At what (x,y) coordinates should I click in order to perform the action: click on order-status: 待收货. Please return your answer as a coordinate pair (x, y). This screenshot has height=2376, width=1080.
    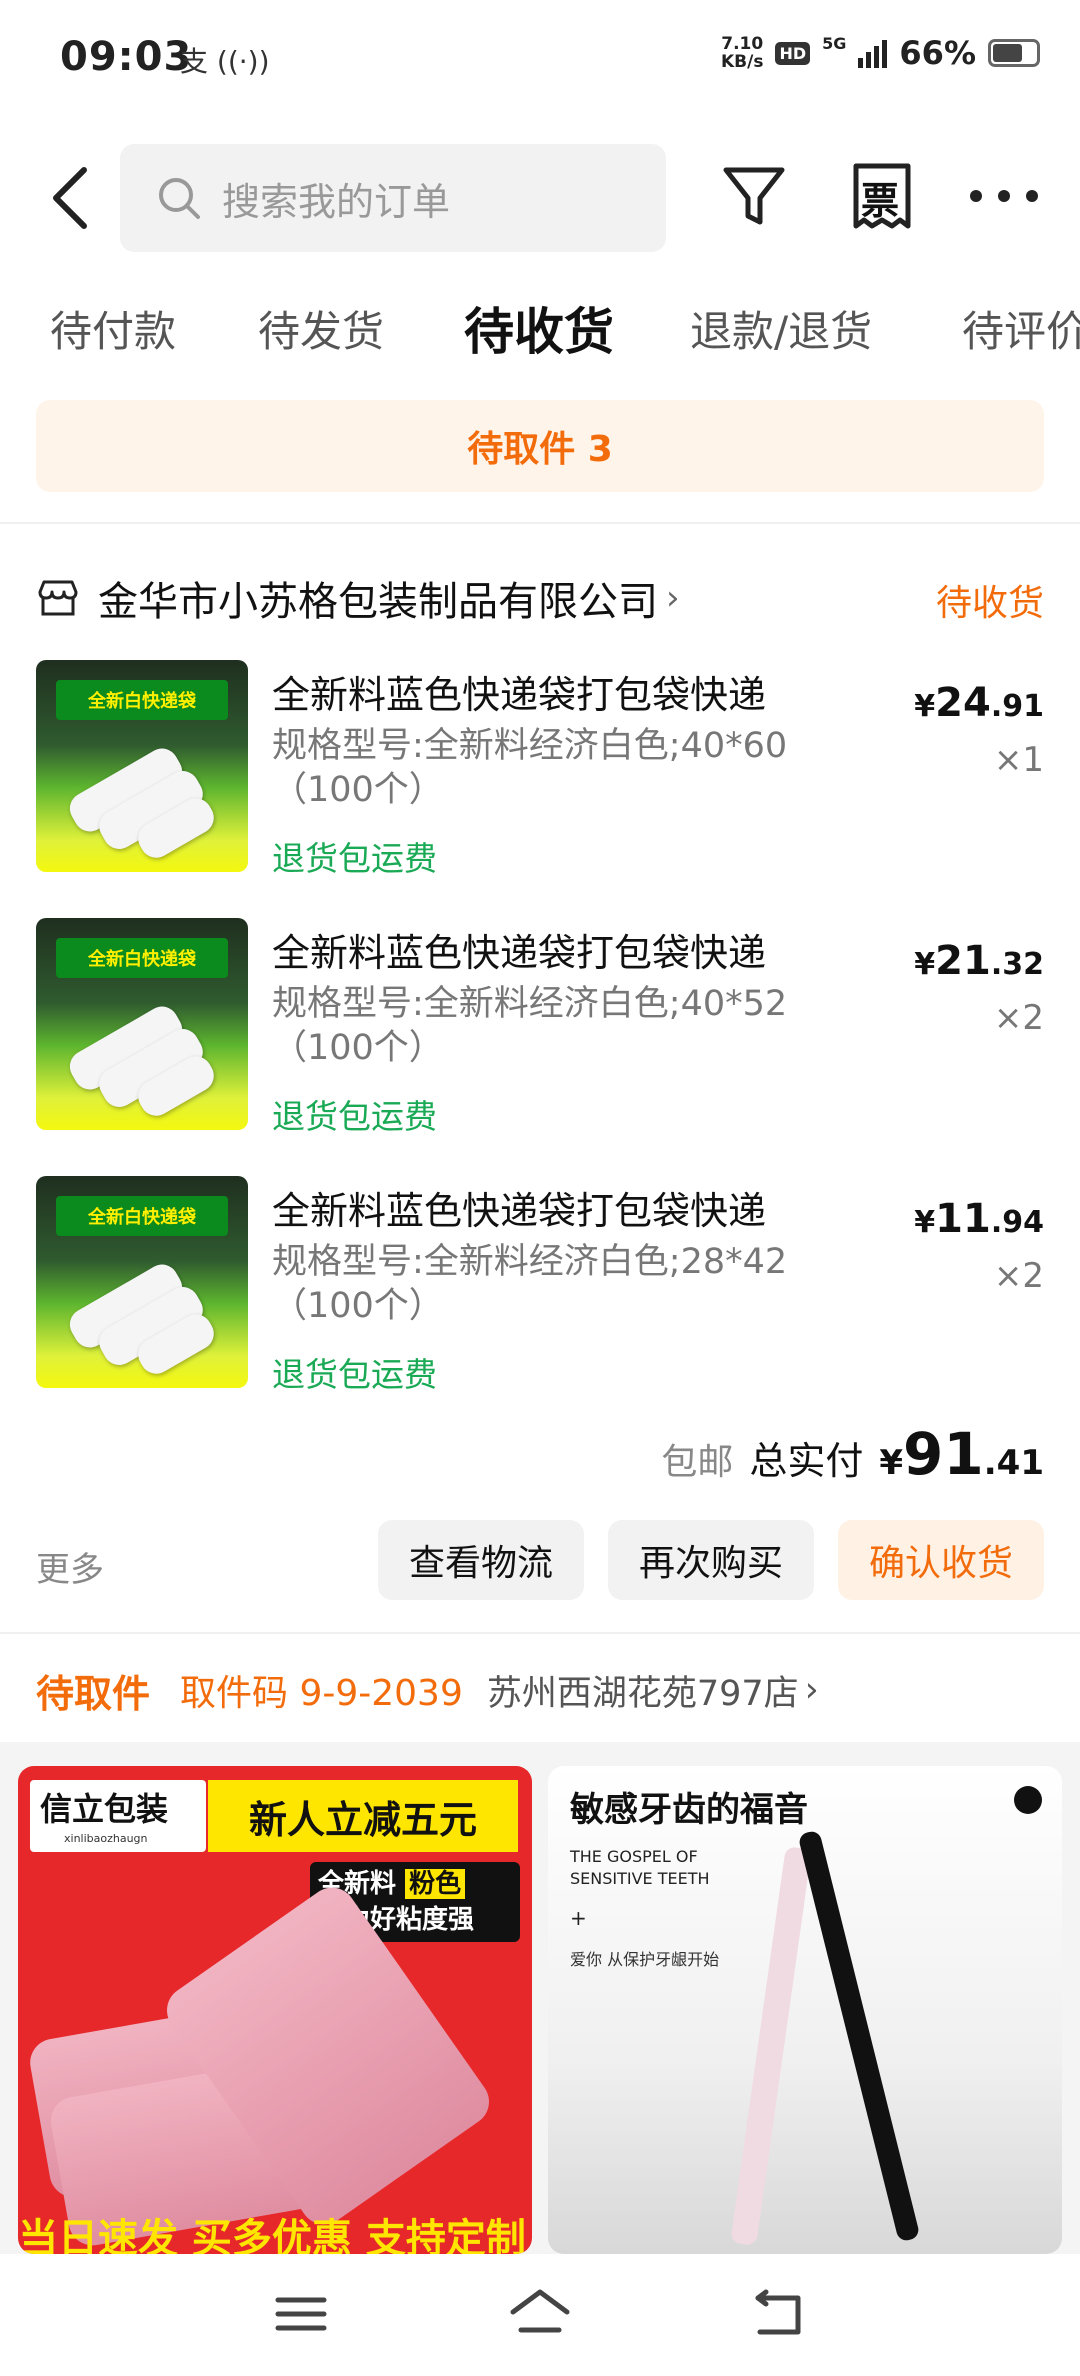
    Looking at the image, I should click on (989, 603).